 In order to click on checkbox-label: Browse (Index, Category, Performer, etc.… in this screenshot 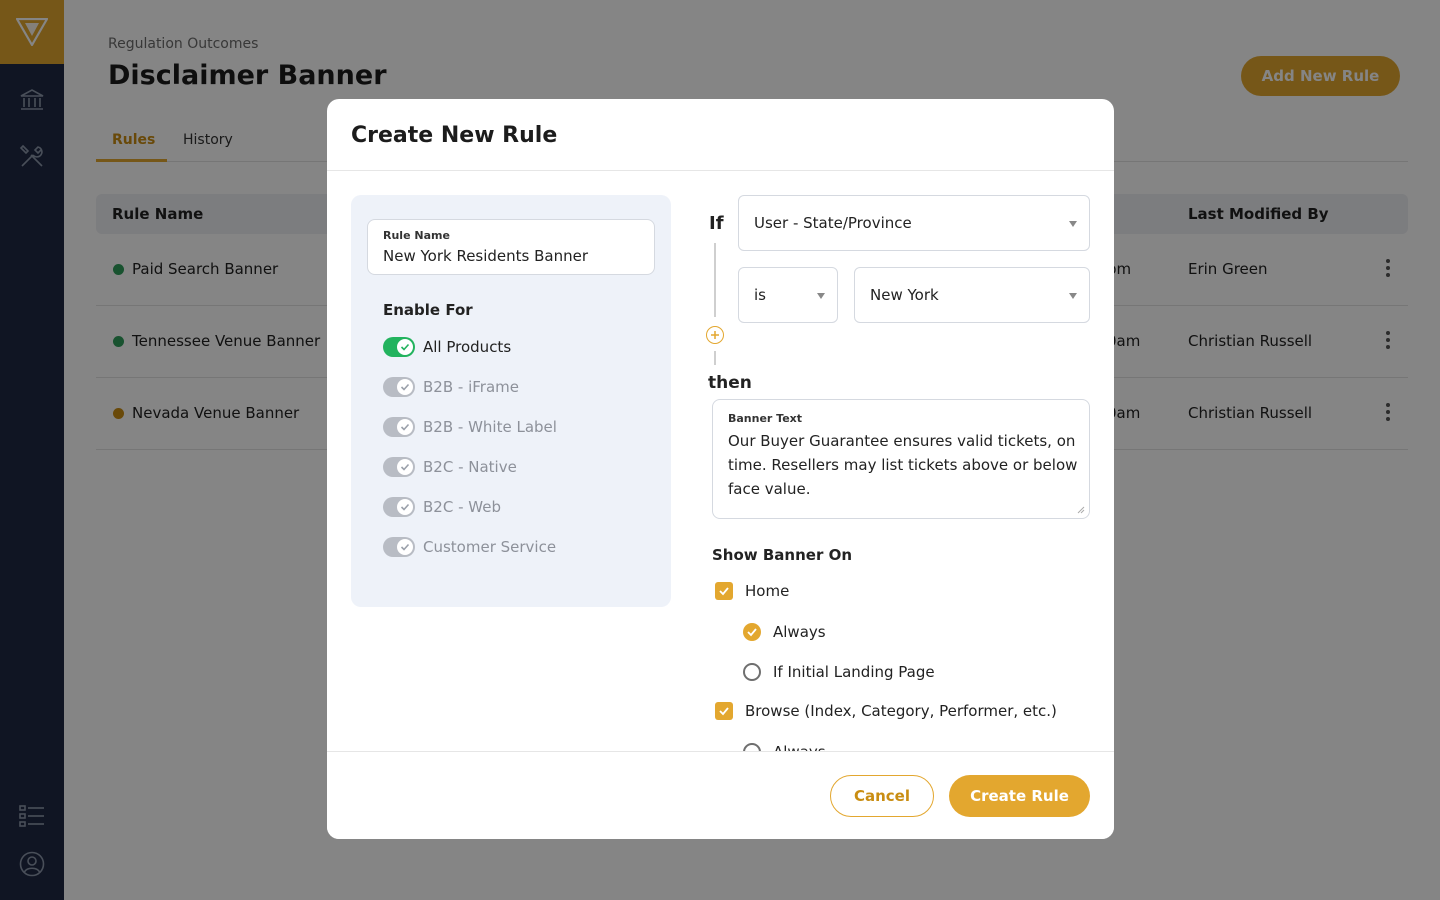, I will do `click(901, 711)`.